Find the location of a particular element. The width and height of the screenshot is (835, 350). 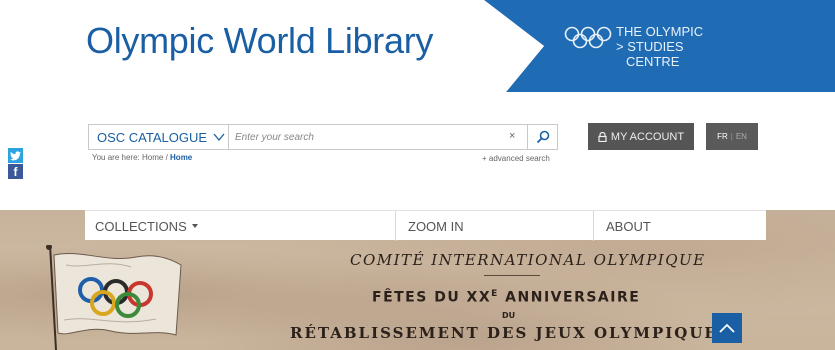

celebration-text-pre: FÊTES DU XX is located at coordinates (432, 297).